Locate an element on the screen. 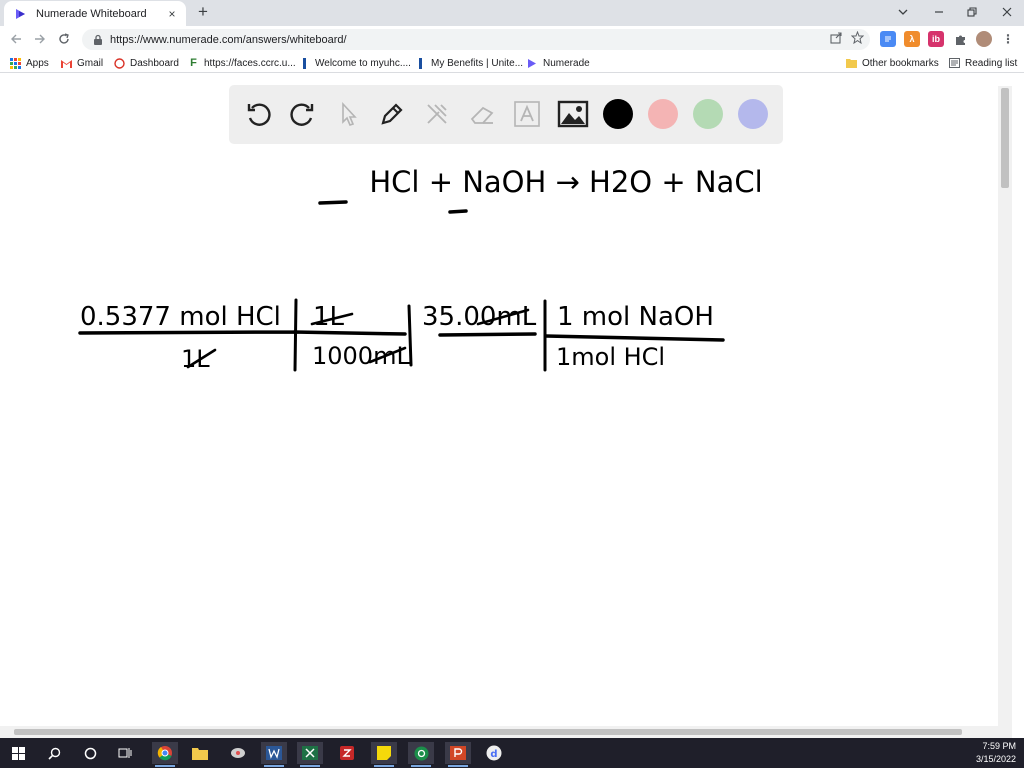 The image size is (1024, 768). restore-icon is located at coordinates (972, 12).